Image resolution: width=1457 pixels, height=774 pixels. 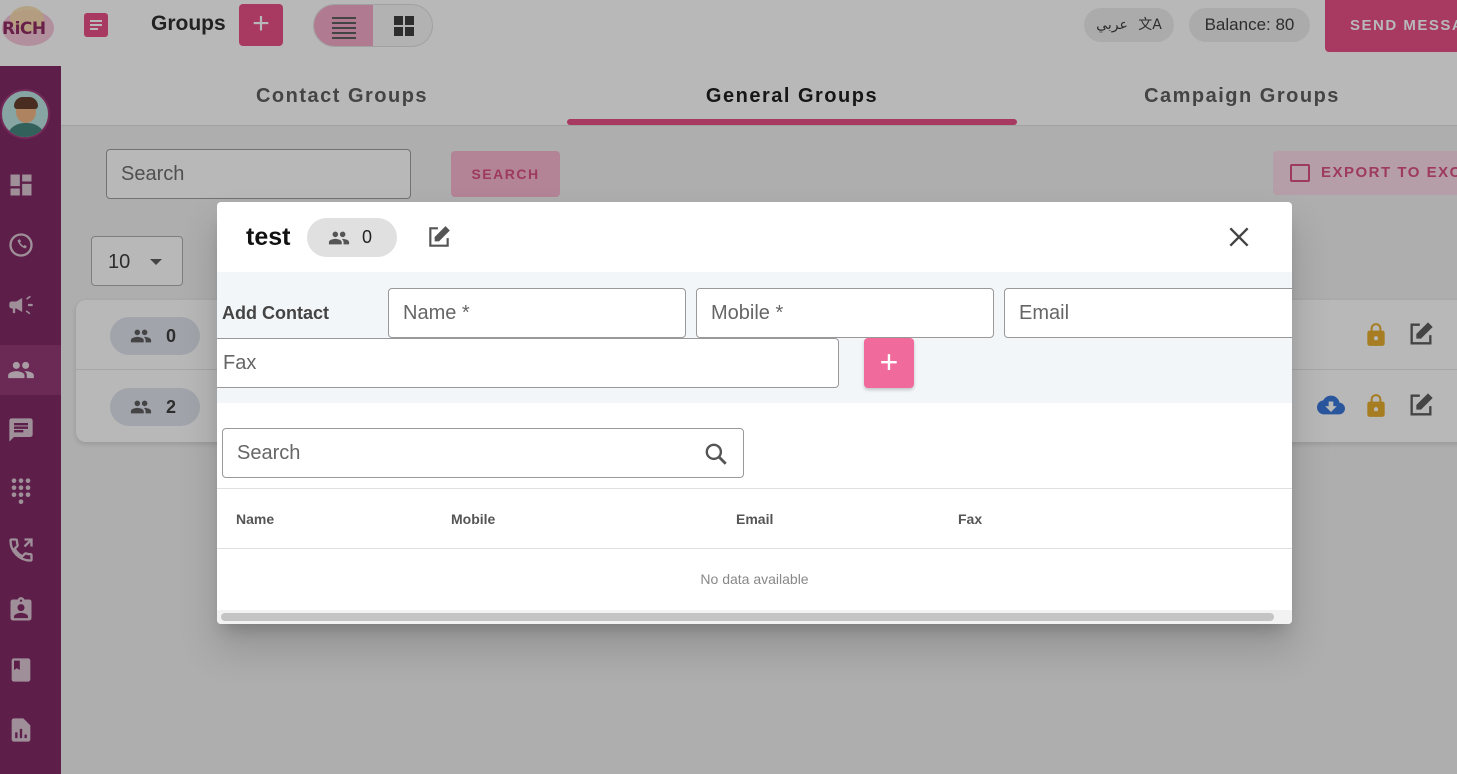 I want to click on add-contact-button: +, so click(x=889, y=363).